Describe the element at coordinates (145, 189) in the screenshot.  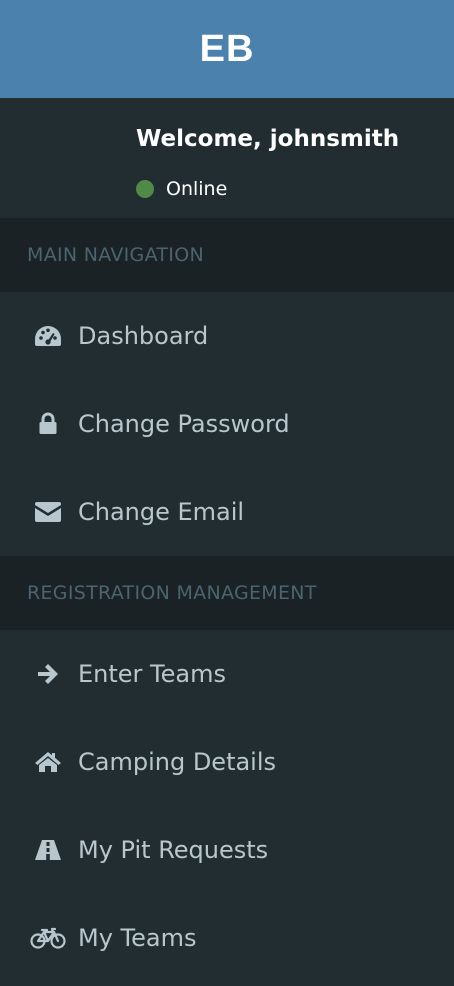
I see `status-dot-icon` at that location.